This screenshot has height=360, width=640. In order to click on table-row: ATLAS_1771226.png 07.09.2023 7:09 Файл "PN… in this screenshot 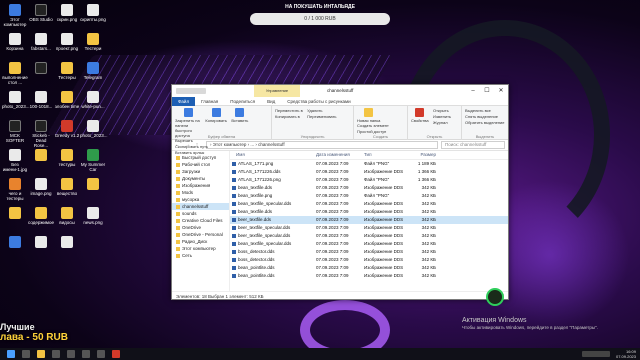, I will do `click(369, 180)`.